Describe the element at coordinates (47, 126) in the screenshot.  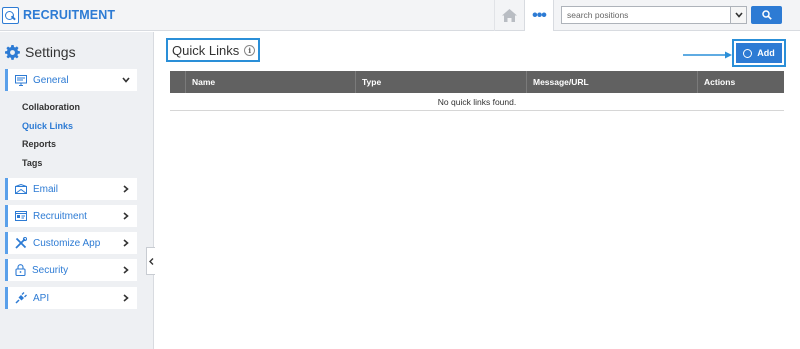
I see `sidebar-subitem-quick-links: Quick Links` at that location.